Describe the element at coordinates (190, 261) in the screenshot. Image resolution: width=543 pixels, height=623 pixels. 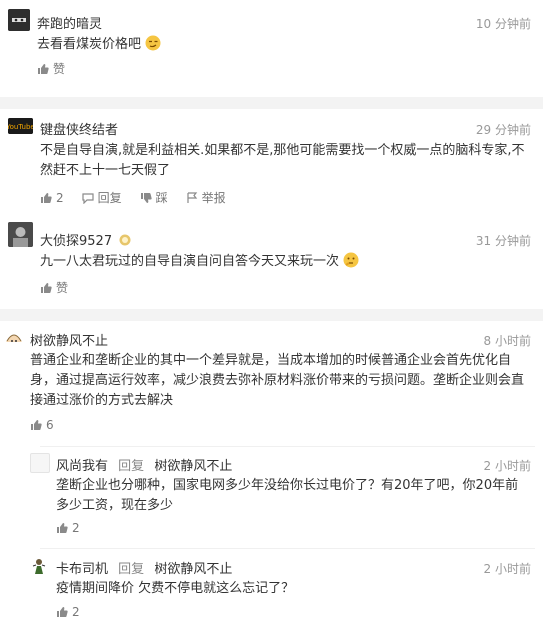
I see `comment-text-content: 九一八太君玩过的自导自演自问自答今天又来玩一次` at that location.